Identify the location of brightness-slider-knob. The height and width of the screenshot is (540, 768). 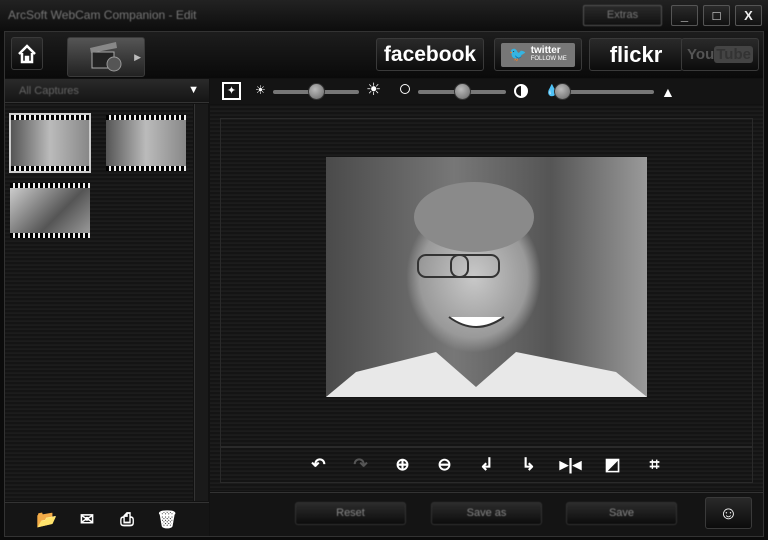
(316, 91).